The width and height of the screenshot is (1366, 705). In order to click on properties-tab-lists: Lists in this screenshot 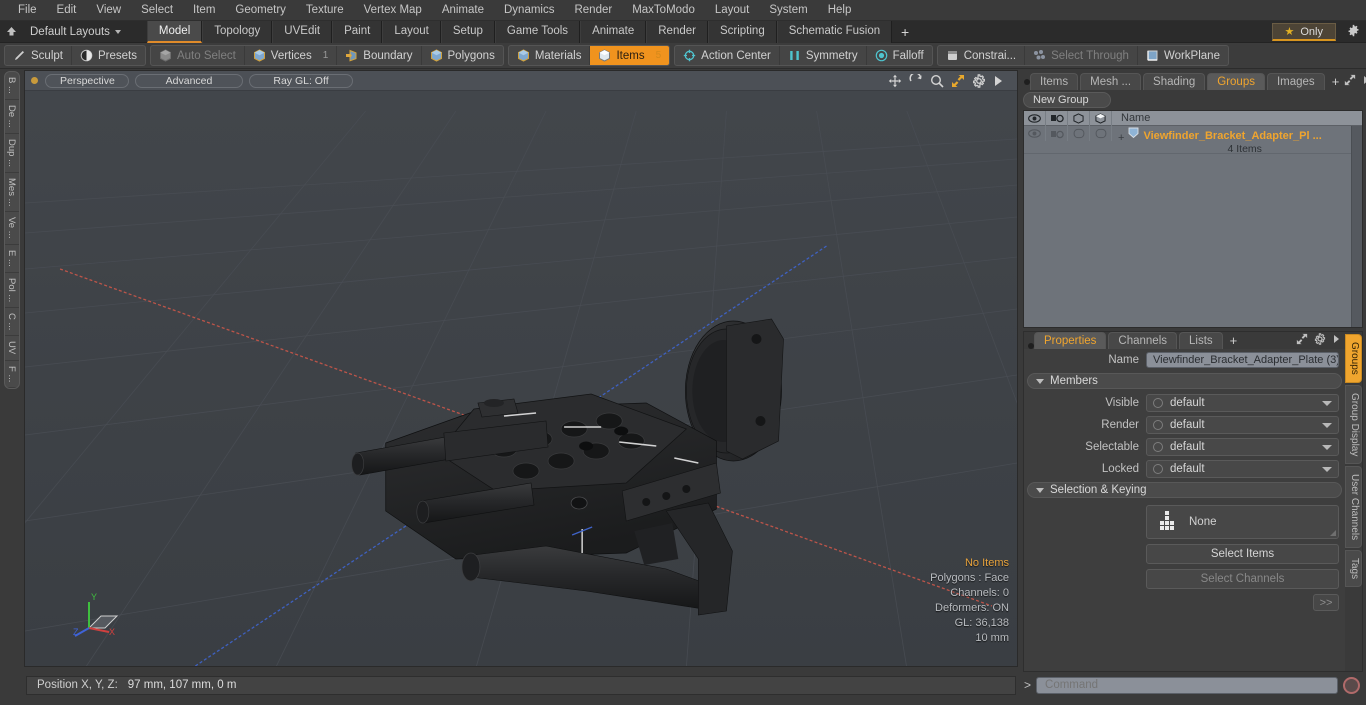, I will do `click(1201, 340)`.